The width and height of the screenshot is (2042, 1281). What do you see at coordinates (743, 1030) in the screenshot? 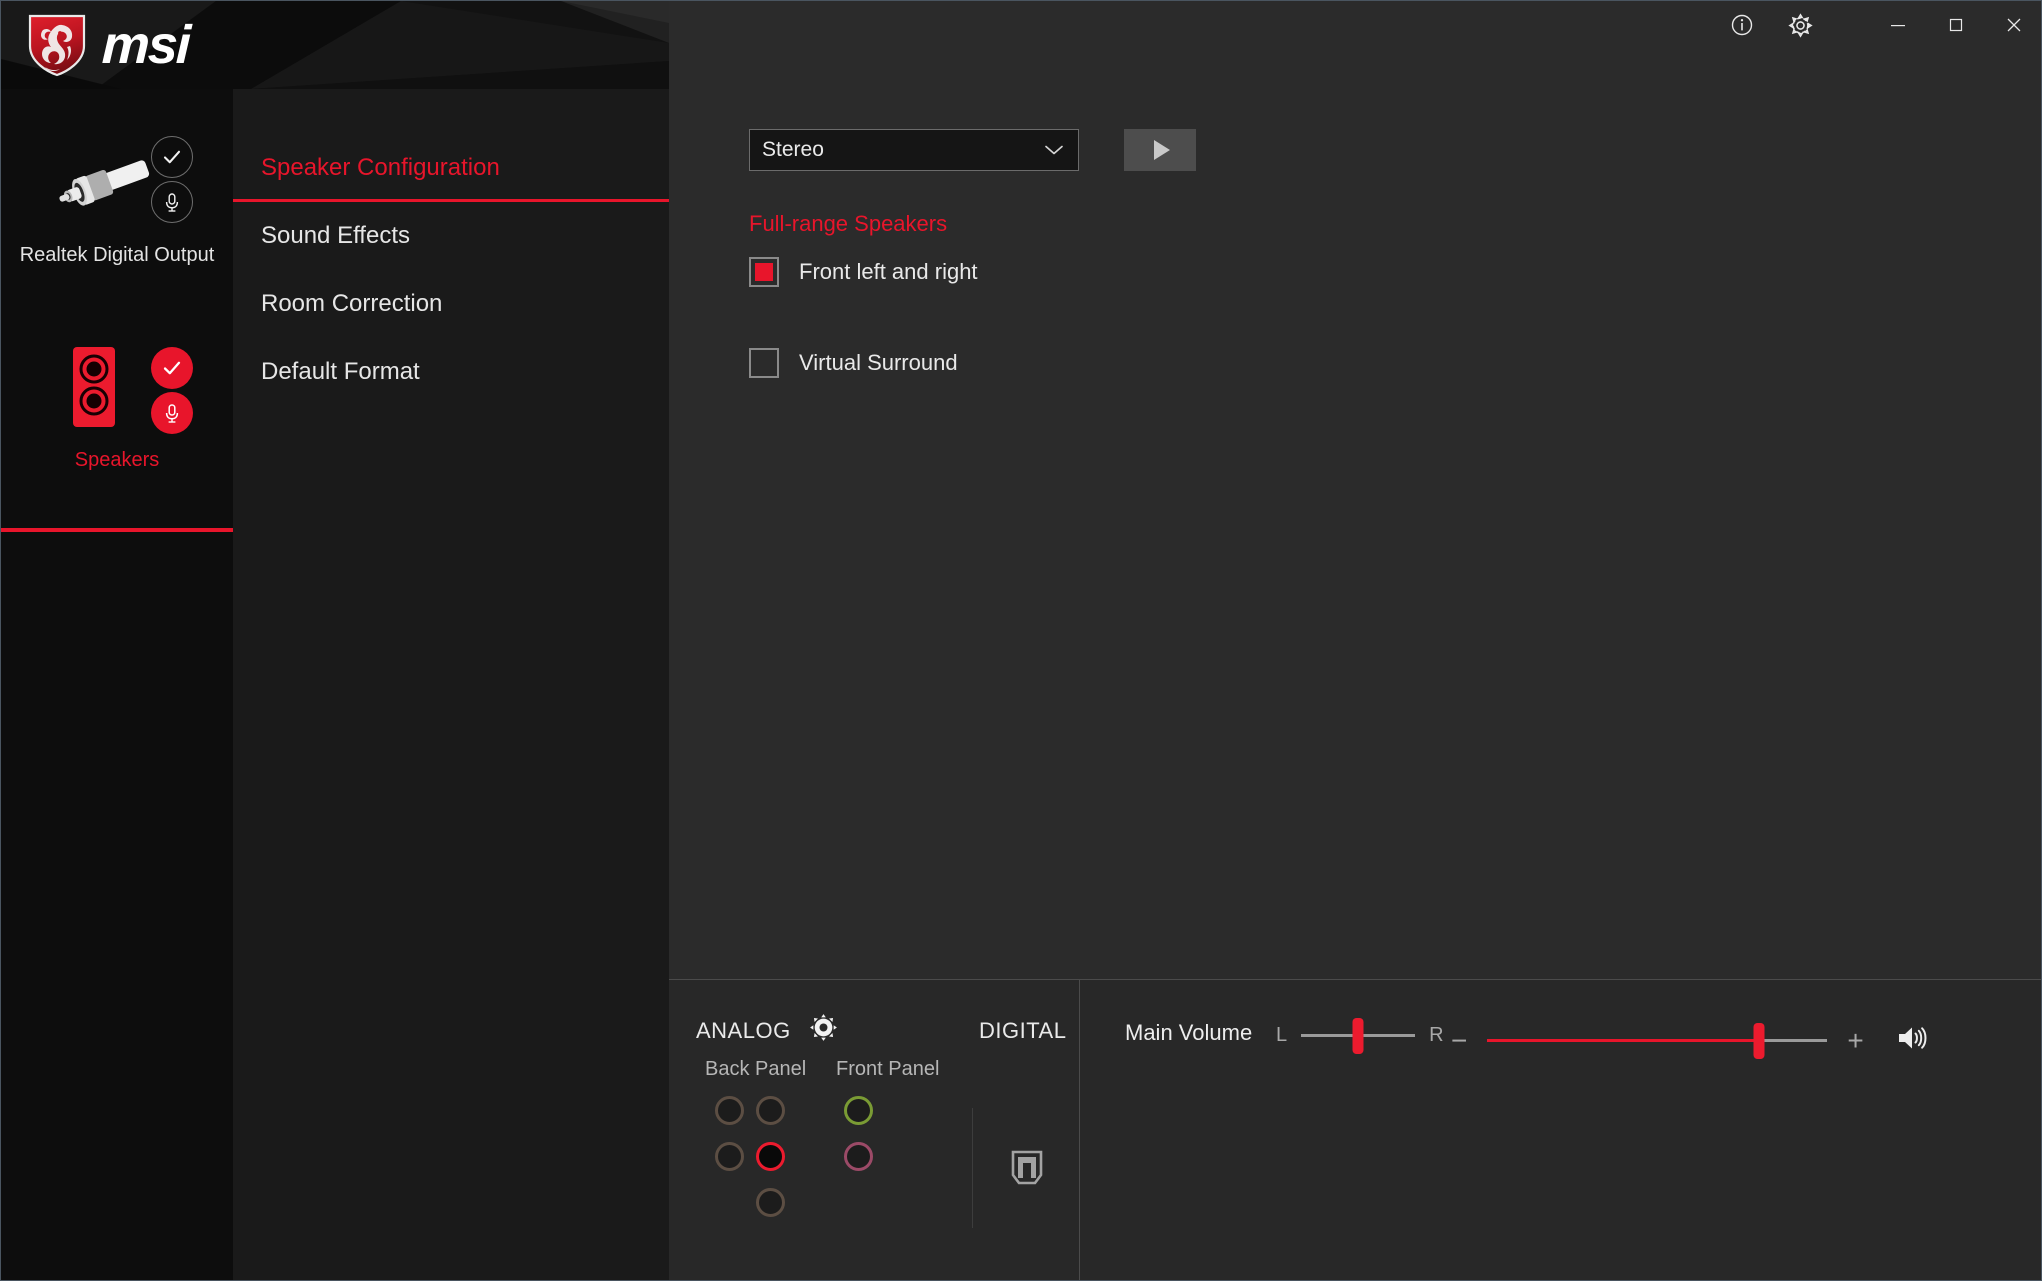
I see `analog-label: ANALOG` at bounding box center [743, 1030].